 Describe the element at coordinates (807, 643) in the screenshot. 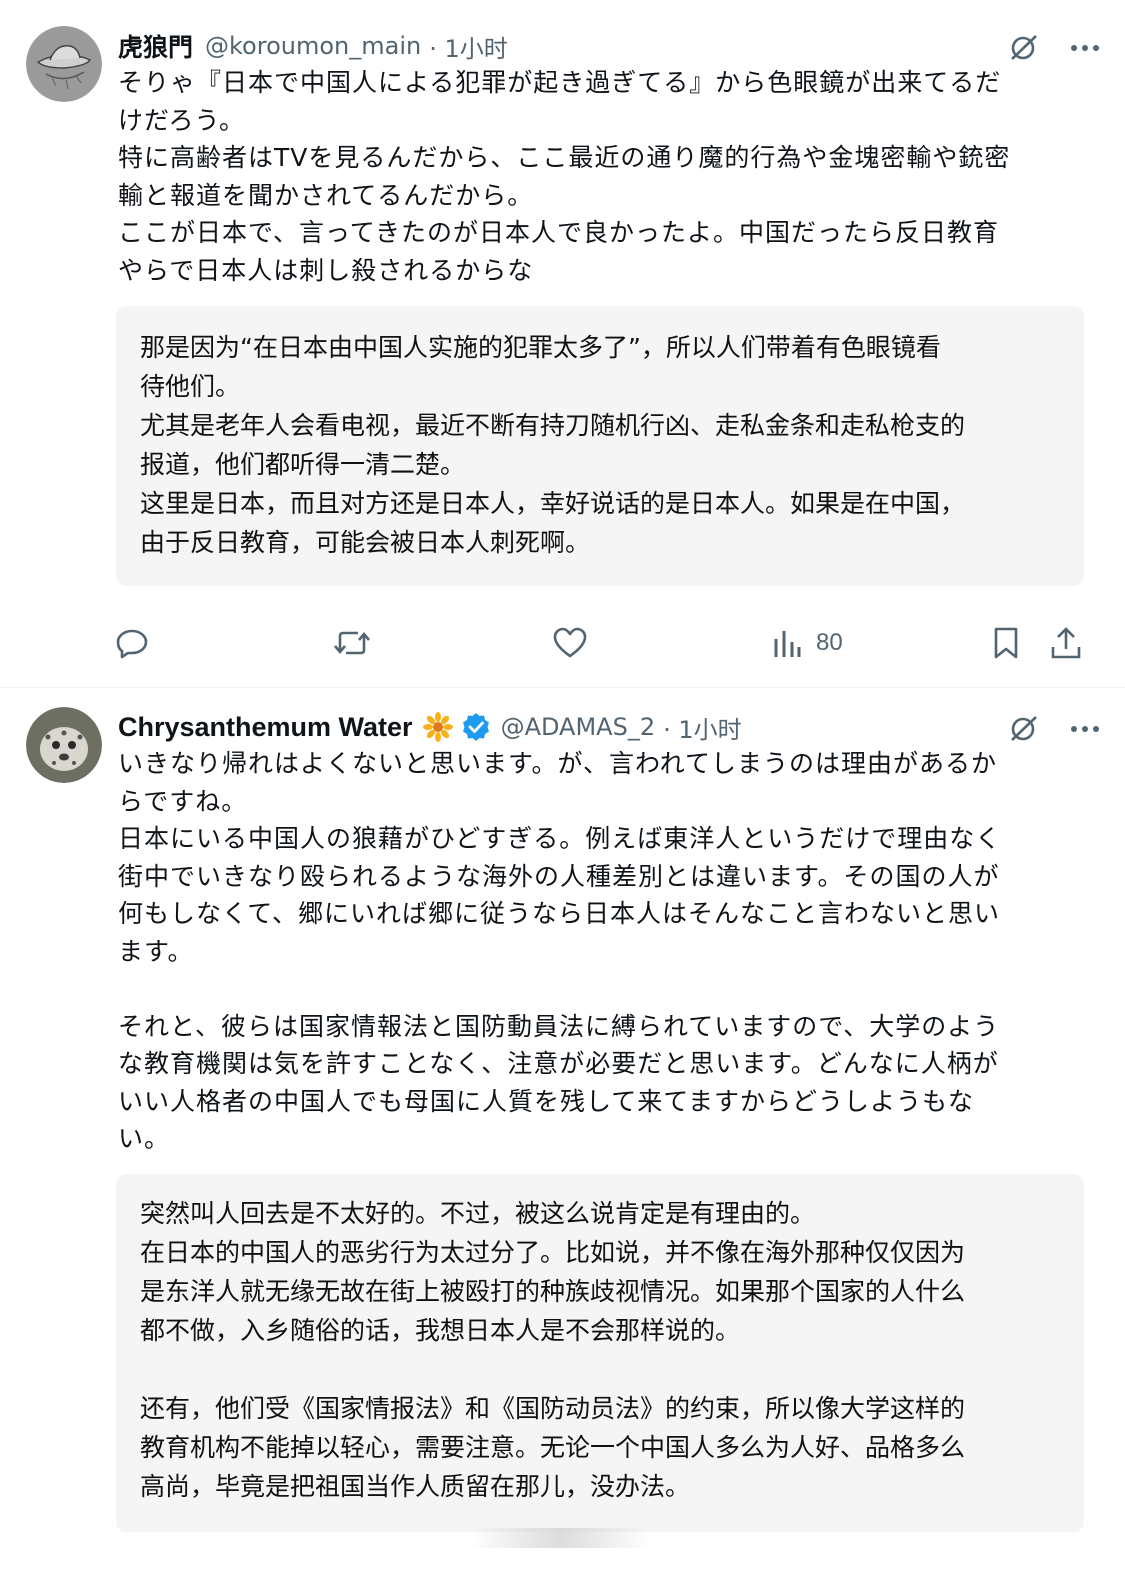

I see `views-button: 80` at that location.